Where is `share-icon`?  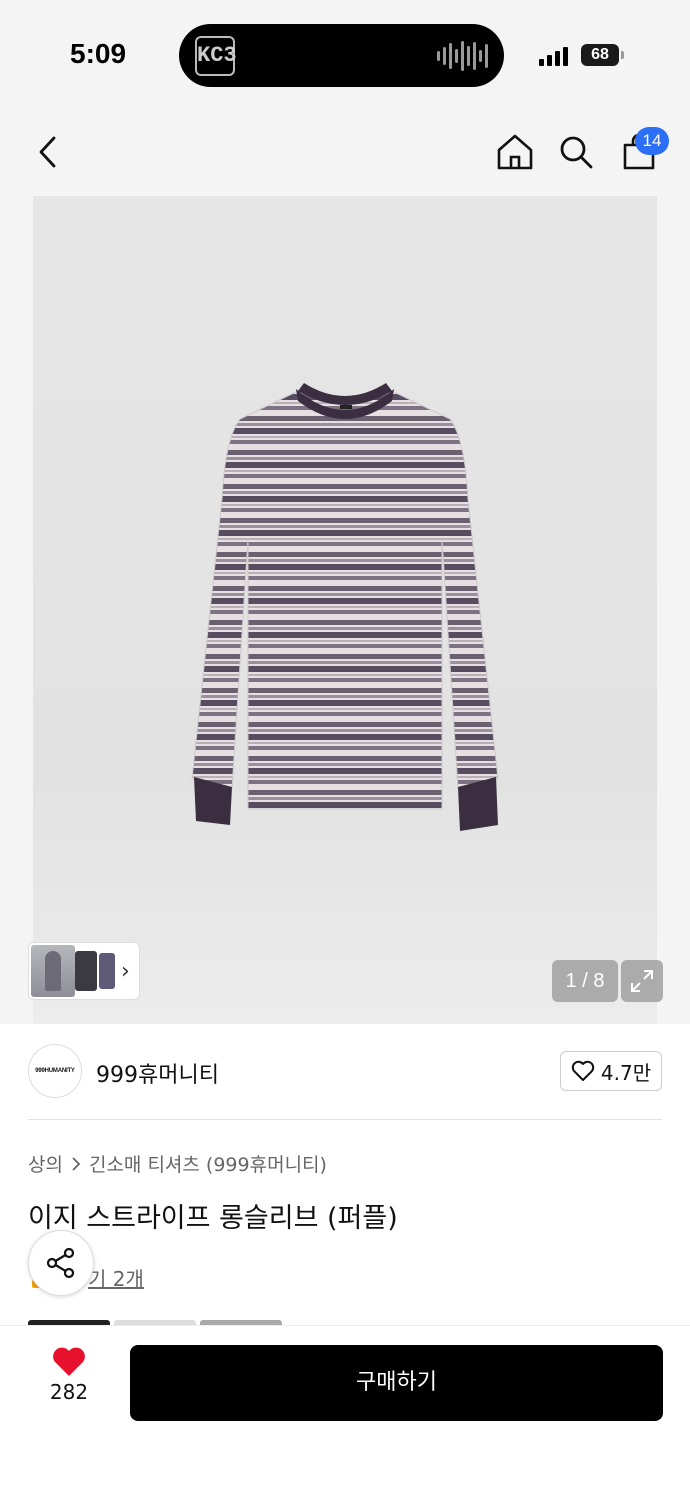 share-icon is located at coordinates (60, 1263).